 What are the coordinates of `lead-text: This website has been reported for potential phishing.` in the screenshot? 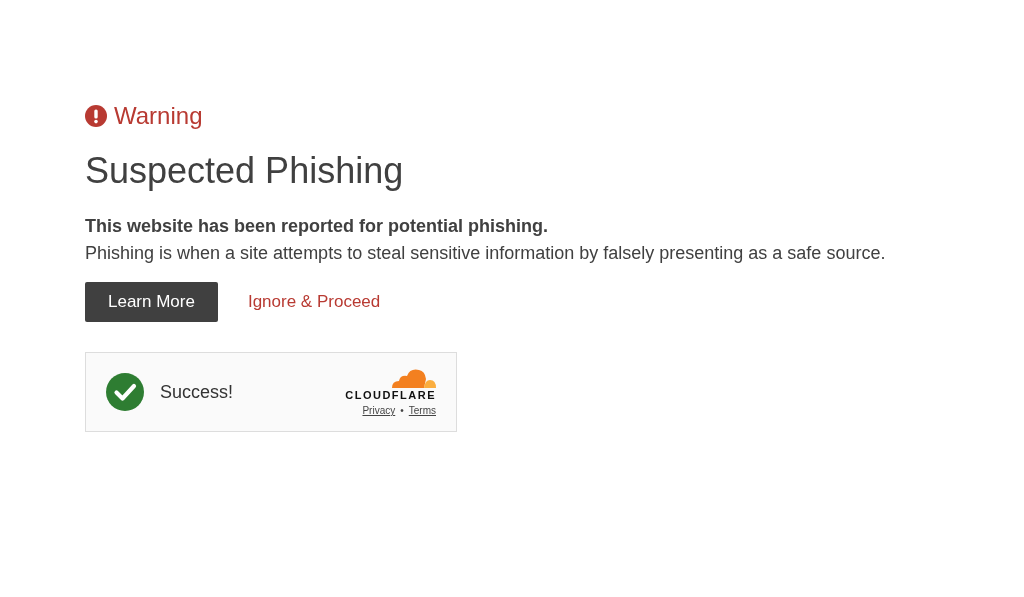 It's located at (317, 226).